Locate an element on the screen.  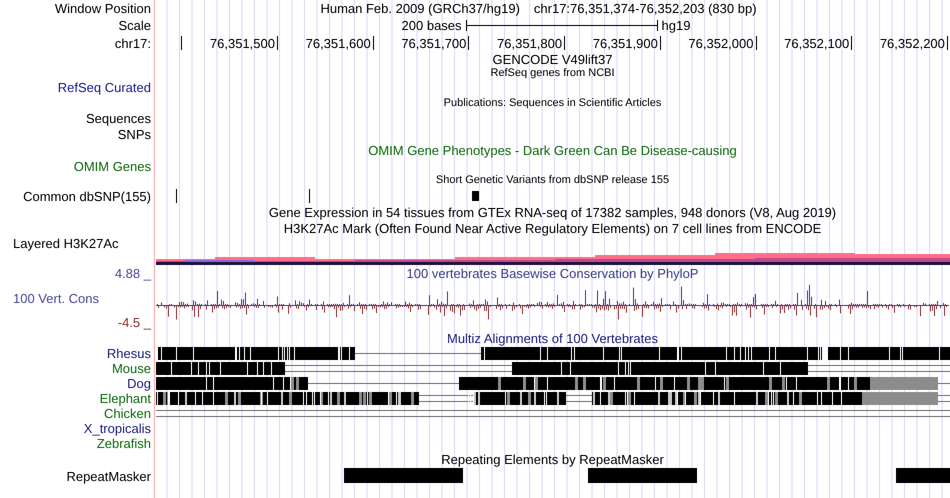
species-label: Chicken is located at coordinates (127, 413).